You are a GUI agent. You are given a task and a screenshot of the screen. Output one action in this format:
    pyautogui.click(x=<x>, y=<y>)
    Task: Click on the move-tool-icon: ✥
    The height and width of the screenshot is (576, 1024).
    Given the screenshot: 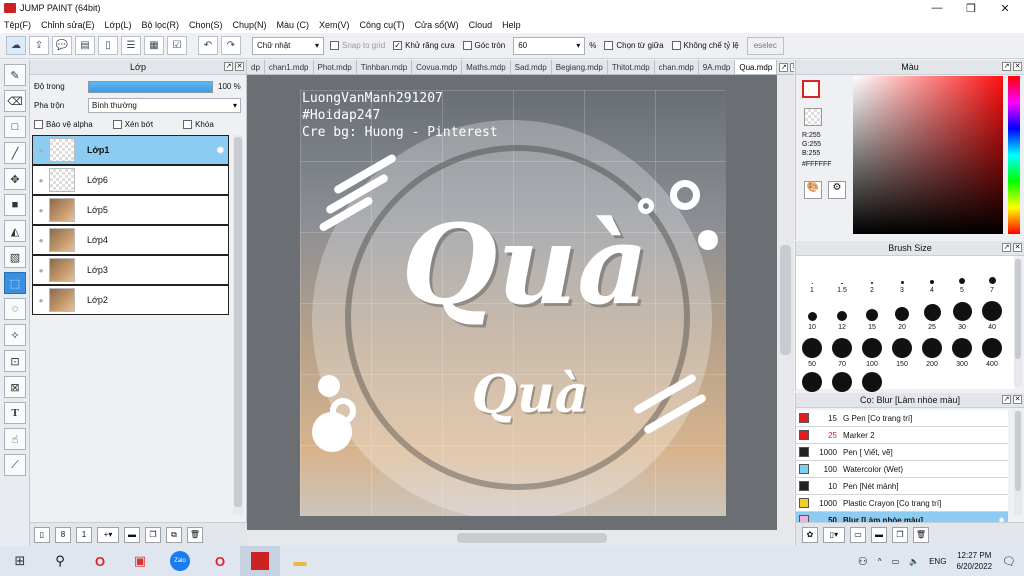 What is the action you would take?
    pyautogui.click(x=15, y=179)
    